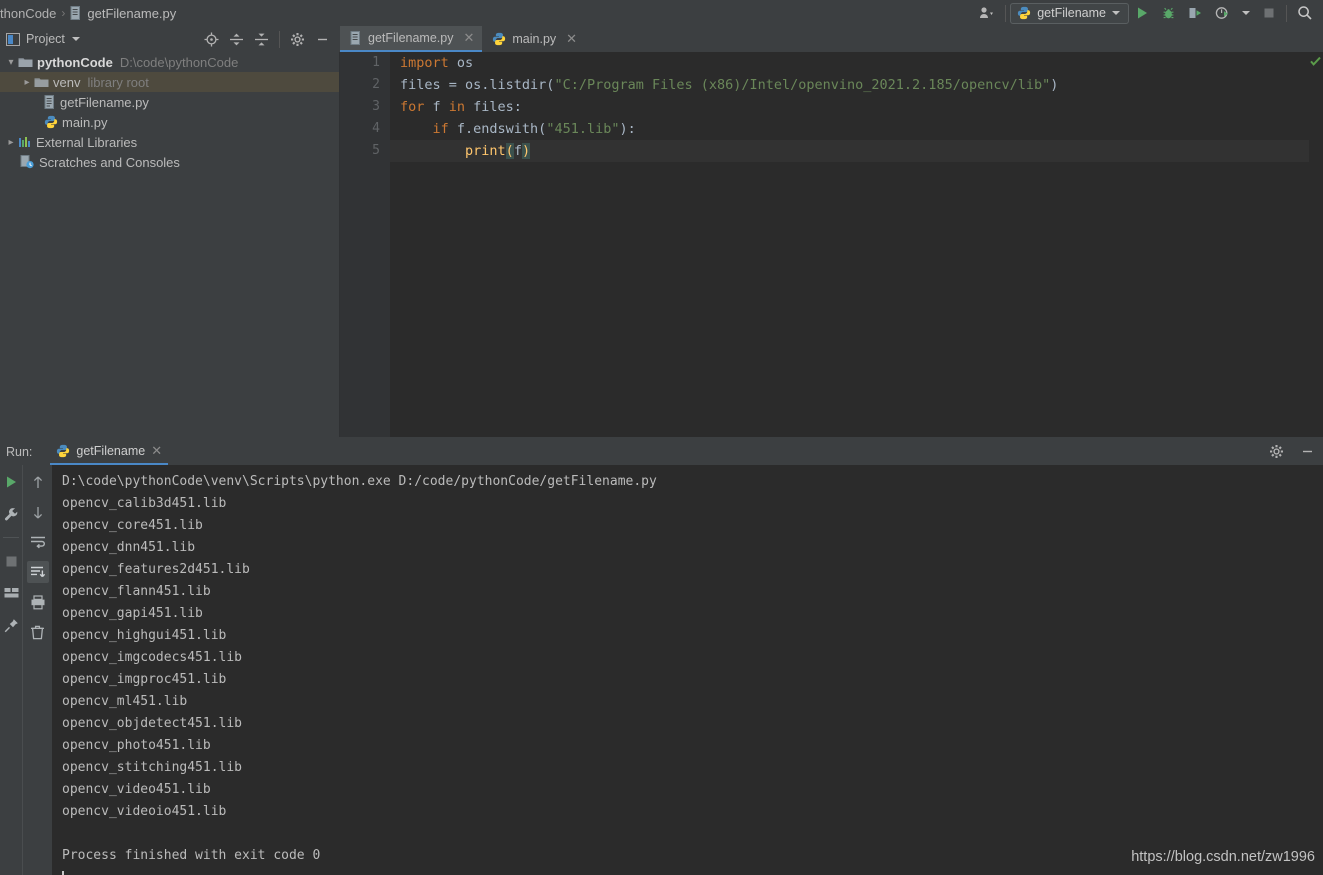 The height and width of the screenshot is (875, 1323). Describe the element at coordinates (627, 129) in the screenshot. I see `code-token: ):` at that location.